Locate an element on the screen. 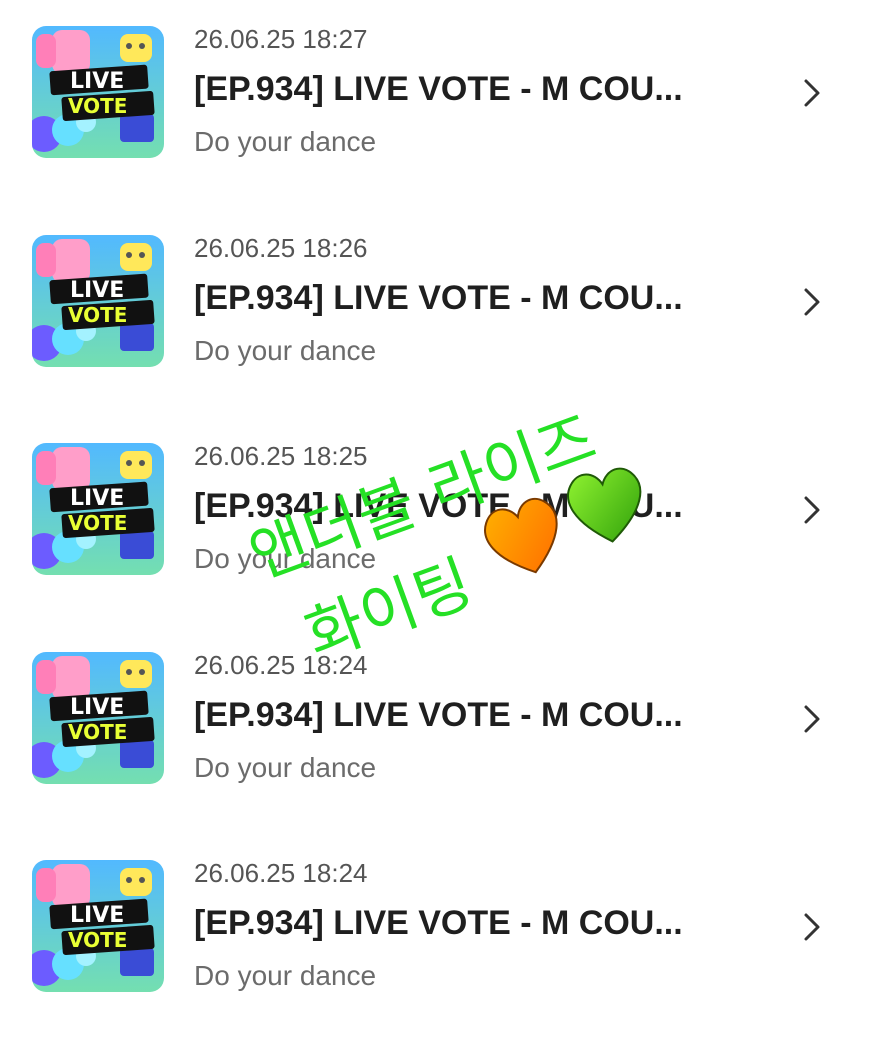 The image size is (880, 1042). notification-time: 26.06.25 18:25 is located at coordinates (281, 456).